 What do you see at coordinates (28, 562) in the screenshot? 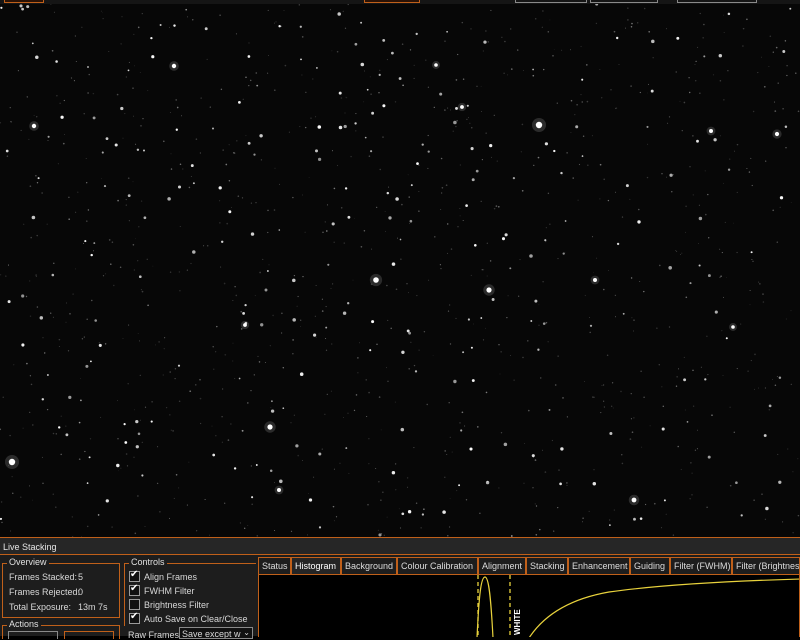
I see `overview-label: Overview` at bounding box center [28, 562].